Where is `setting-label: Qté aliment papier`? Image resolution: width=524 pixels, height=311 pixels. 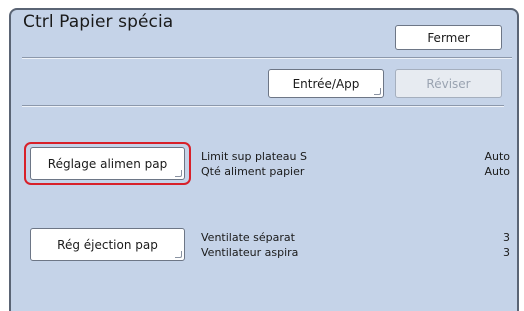 setting-label: Qté aliment papier is located at coordinates (253, 171).